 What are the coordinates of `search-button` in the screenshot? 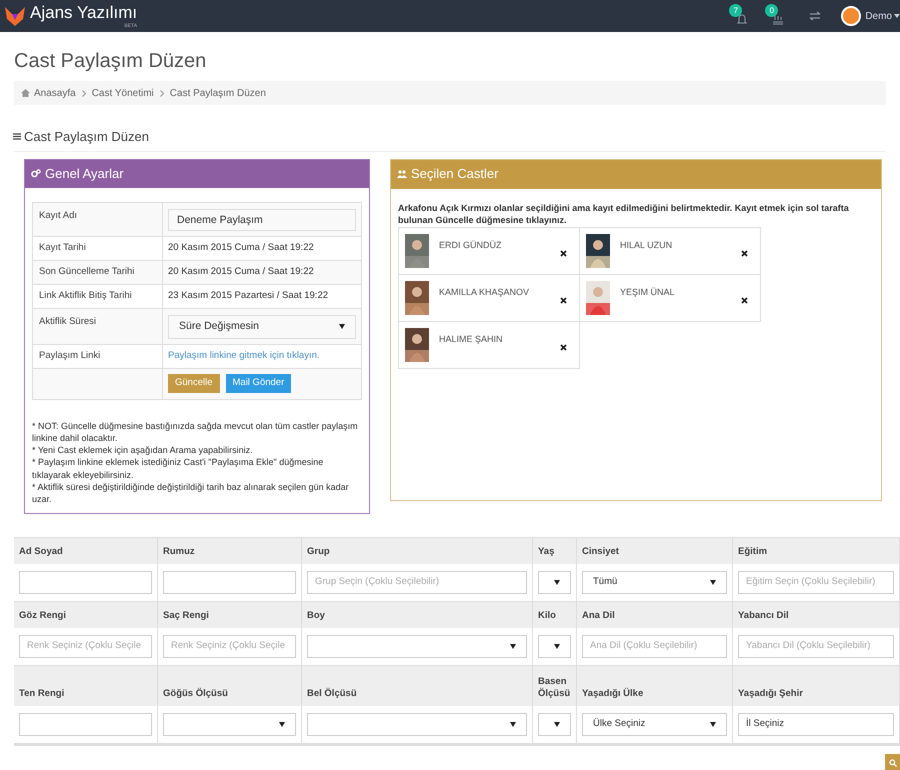 It's located at (892, 762).